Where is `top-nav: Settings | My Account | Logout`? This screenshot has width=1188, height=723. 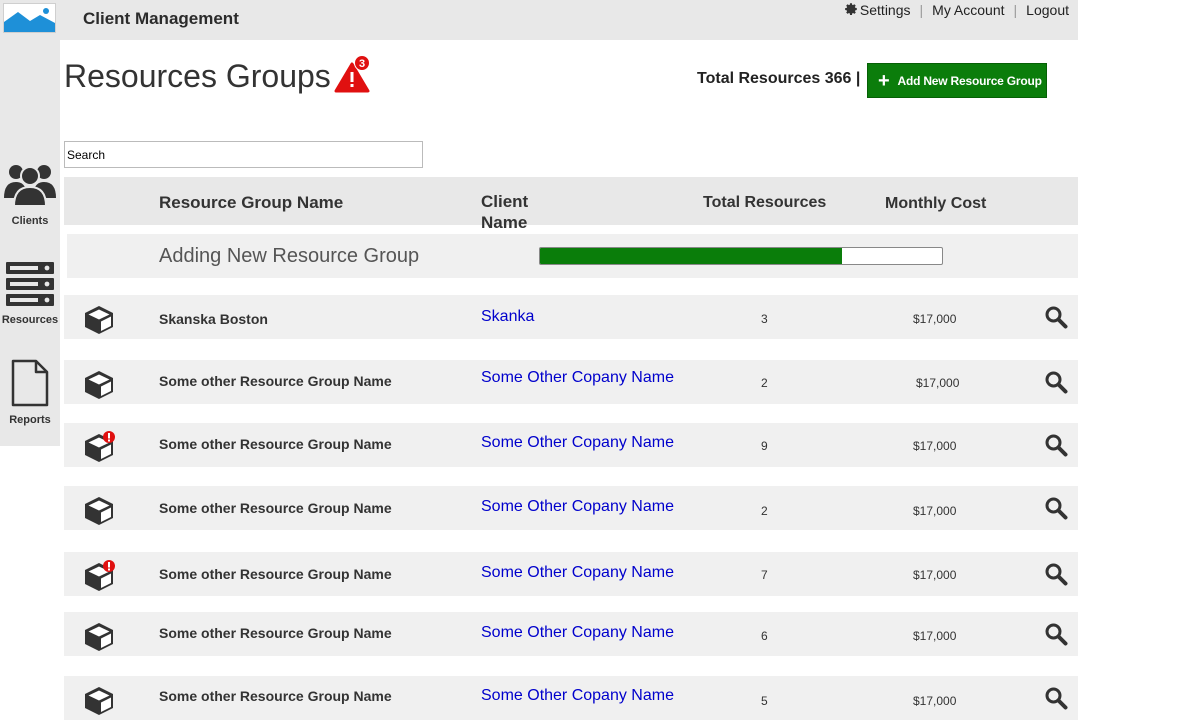
top-nav: Settings | My Account | Logout is located at coordinates (956, 10).